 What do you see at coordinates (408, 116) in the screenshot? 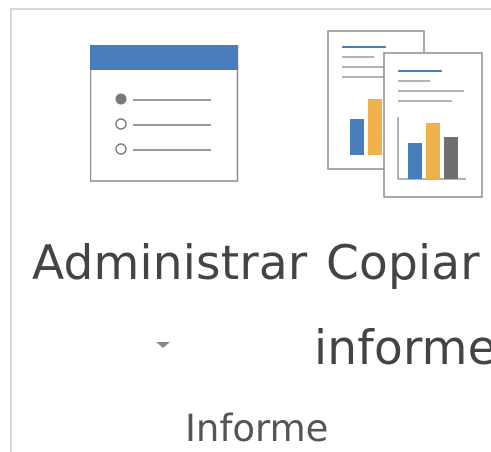
I see `copy-report-icon` at bounding box center [408, 116].